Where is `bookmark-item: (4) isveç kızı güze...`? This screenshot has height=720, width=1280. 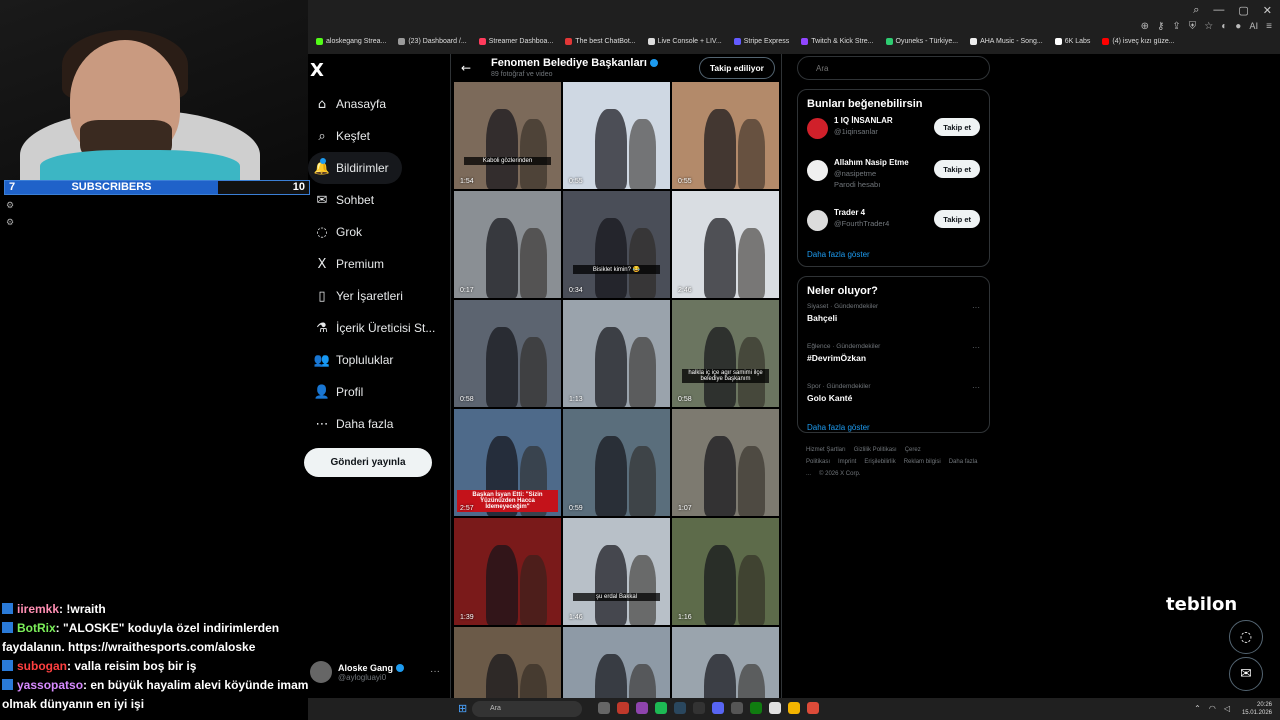 bookmark-item: (4) isveç kızı güze... is located at coordinates (1138, 41).